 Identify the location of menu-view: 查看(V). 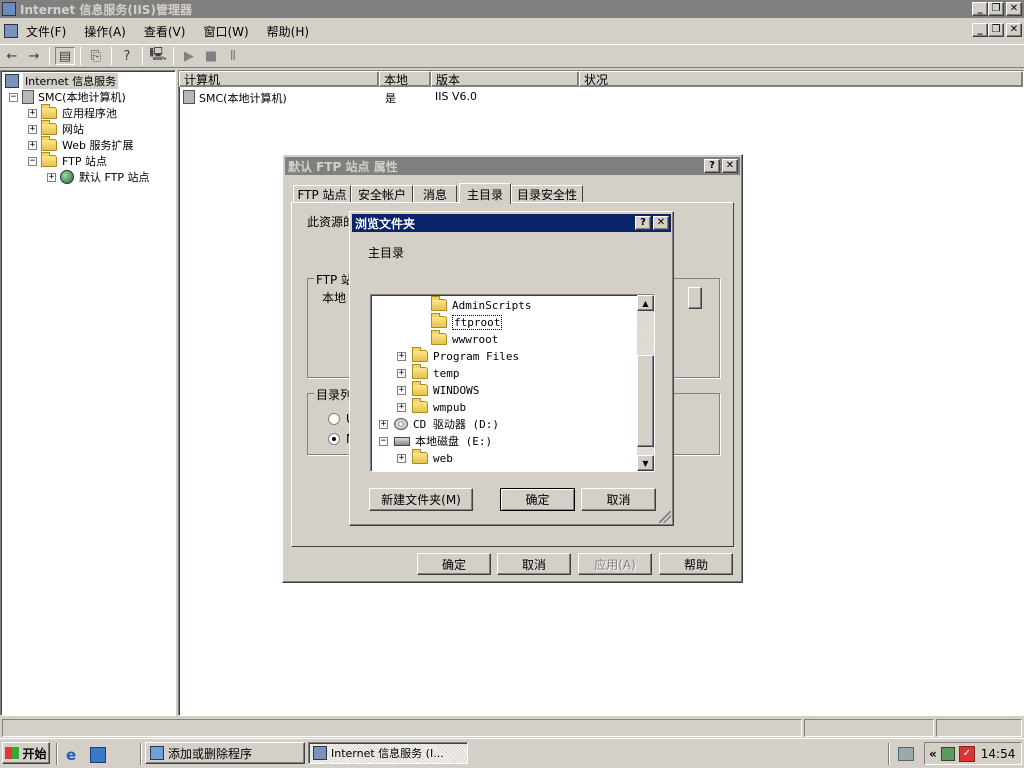
(165, 31).